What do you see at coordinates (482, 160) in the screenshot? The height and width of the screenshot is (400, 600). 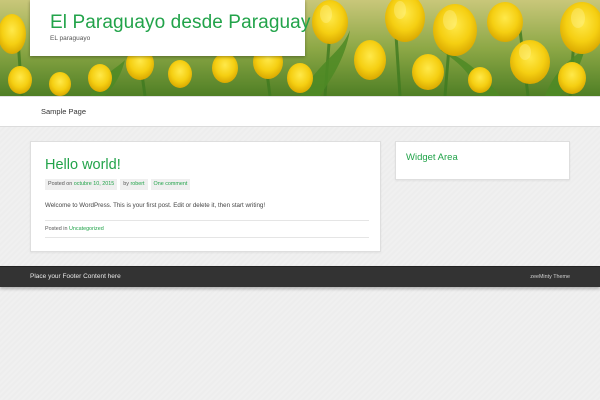 I see `sidebar-widget: Widget Area` at bounding box center [482, 160].